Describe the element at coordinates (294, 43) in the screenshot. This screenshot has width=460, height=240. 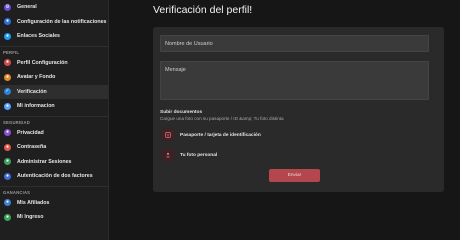
I see `username-input` at that location.